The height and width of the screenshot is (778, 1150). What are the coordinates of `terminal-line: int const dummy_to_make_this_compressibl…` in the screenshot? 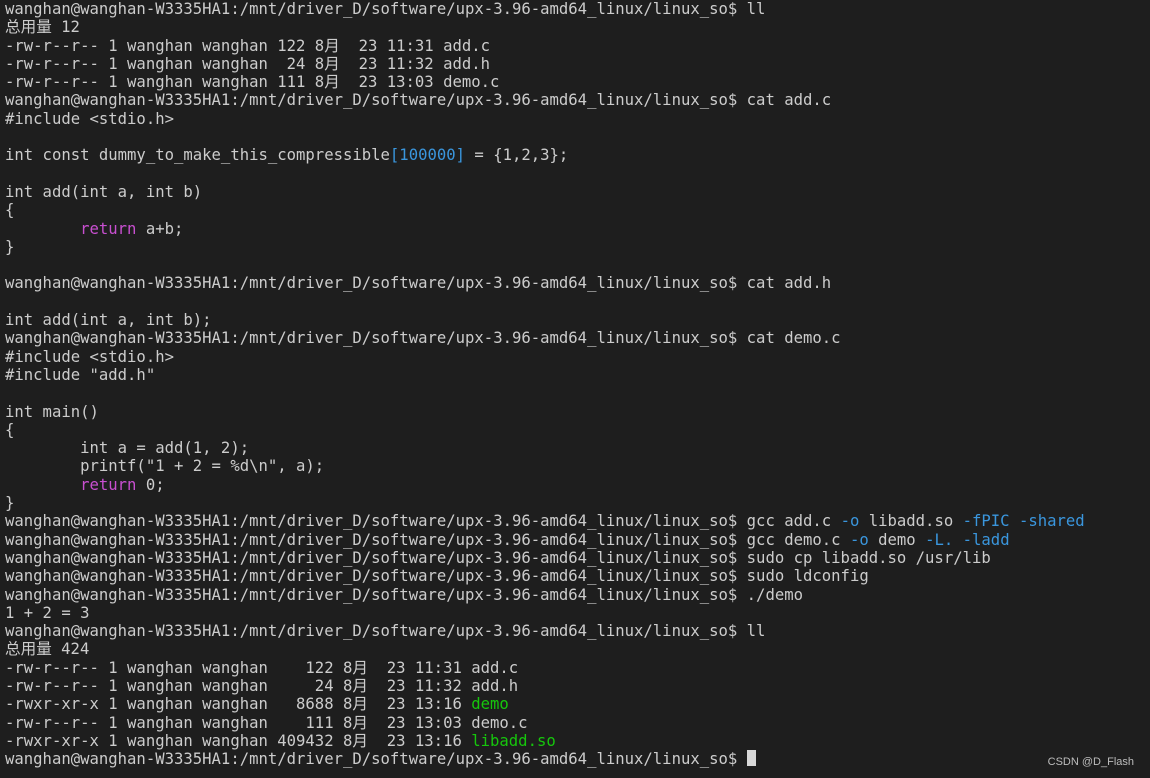 It's located at (575, 155).